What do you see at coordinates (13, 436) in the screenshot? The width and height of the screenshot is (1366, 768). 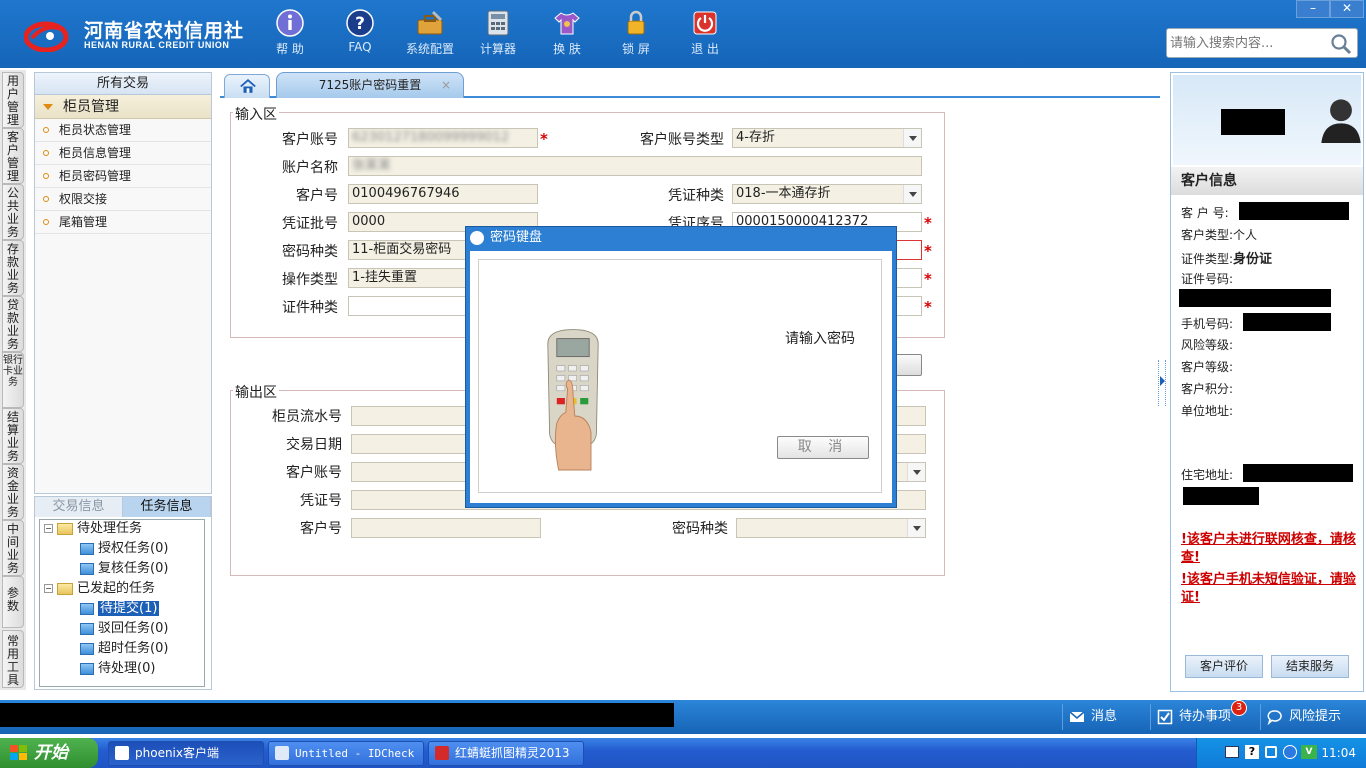 I see `vtab-settlement: 结算业务` at bounding box center [13, 436].